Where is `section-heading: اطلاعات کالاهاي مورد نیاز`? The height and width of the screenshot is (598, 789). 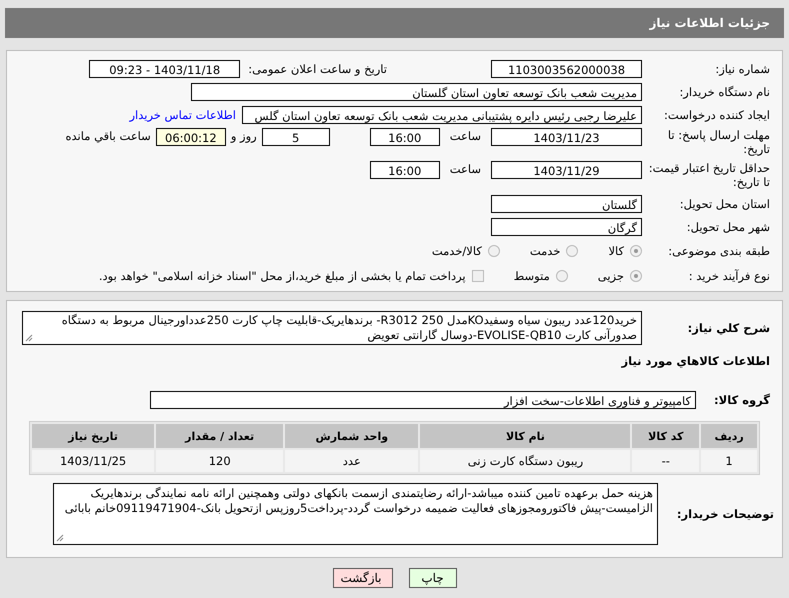
section-heading: اطلاعات کالاهاي مورد نیاز is located at coordinates (696, 361).